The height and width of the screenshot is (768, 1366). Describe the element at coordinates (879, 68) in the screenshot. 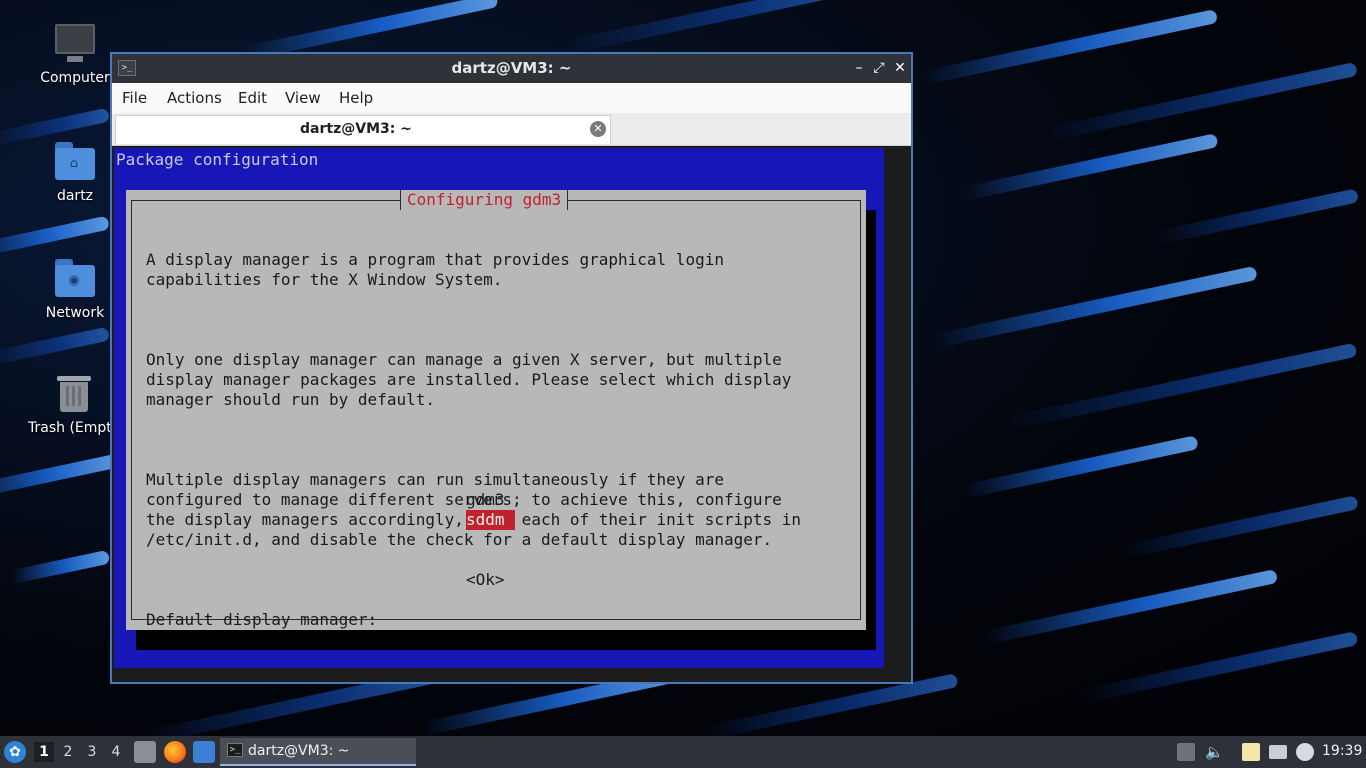

I see `maximize-button: ⤢` at that location.